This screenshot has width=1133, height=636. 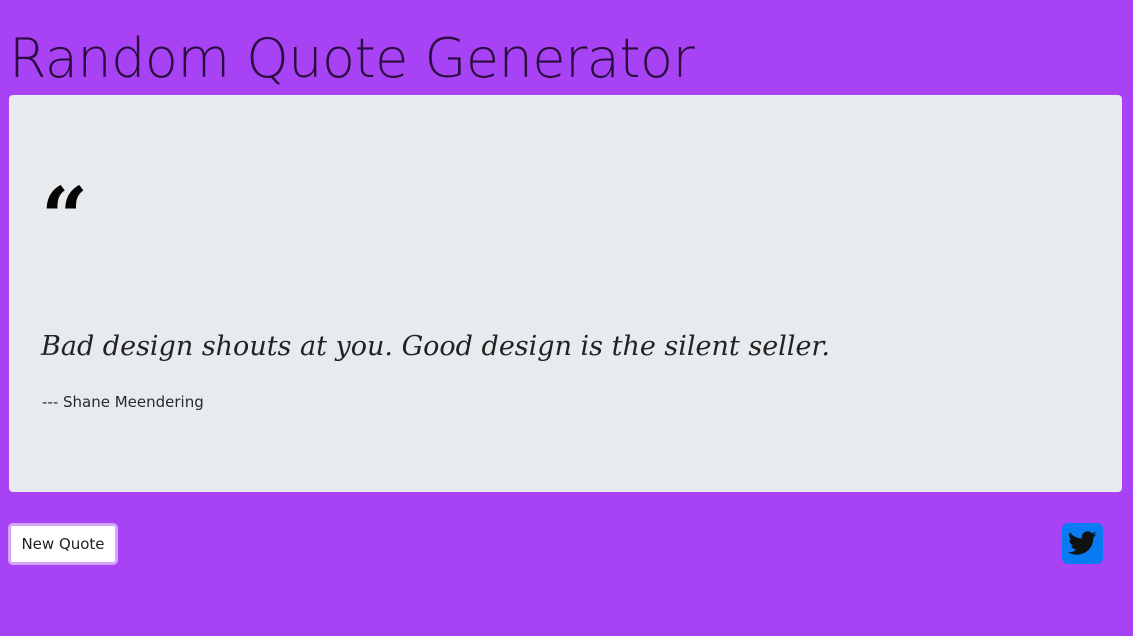 I want to click on tweet-button, so click(x=1082, y=543).